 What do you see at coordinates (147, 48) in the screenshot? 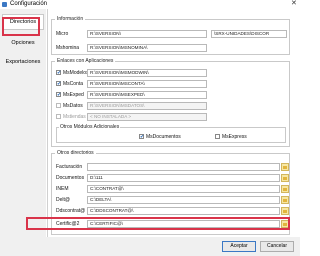
I see `mshomina-field: R:\SVERSION\MSNOMINA\` at bounding box center [147, 48].